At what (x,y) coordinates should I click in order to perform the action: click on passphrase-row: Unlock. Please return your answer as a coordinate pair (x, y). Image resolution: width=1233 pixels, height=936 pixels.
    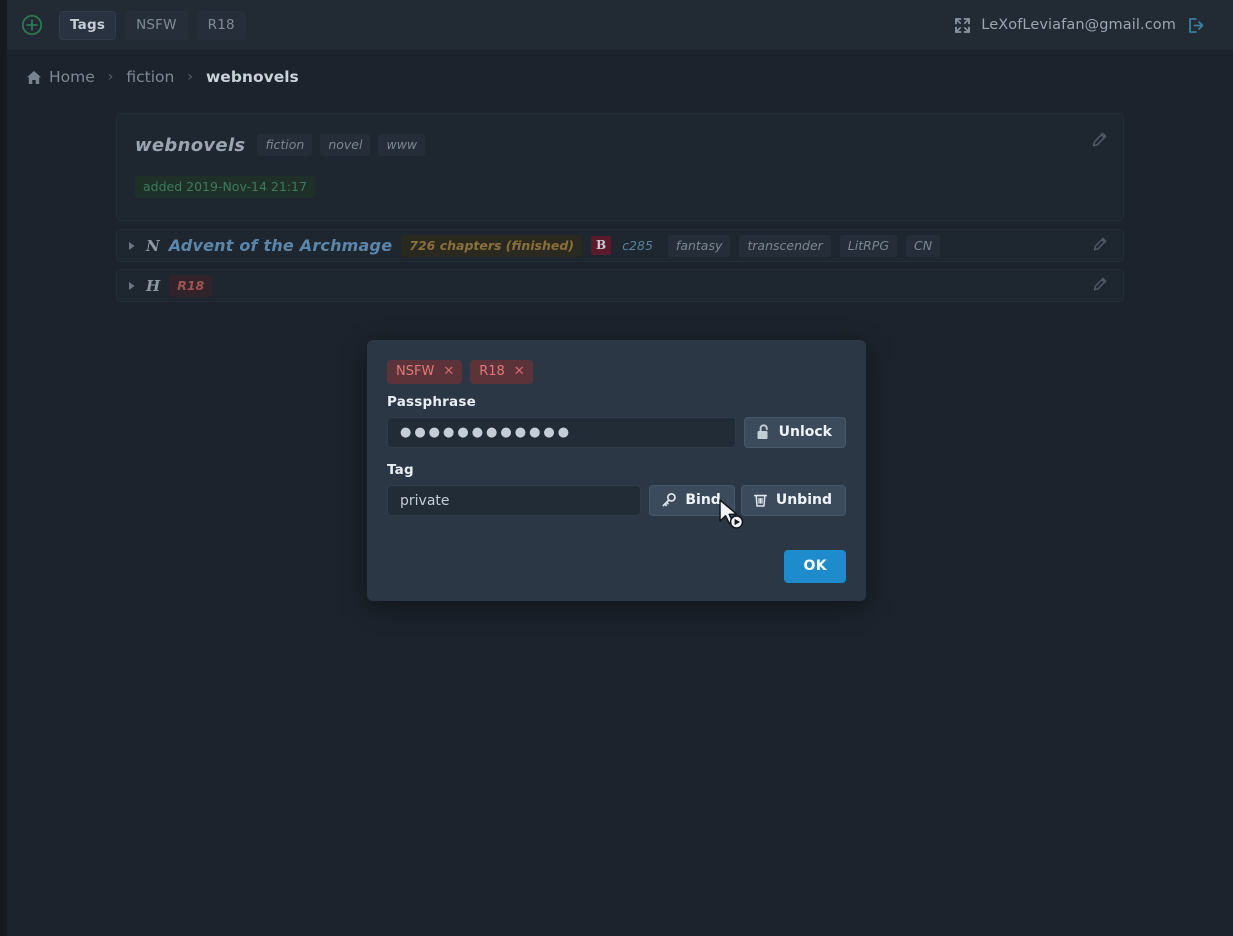
    Looking at the image, I should click on (616, 432).